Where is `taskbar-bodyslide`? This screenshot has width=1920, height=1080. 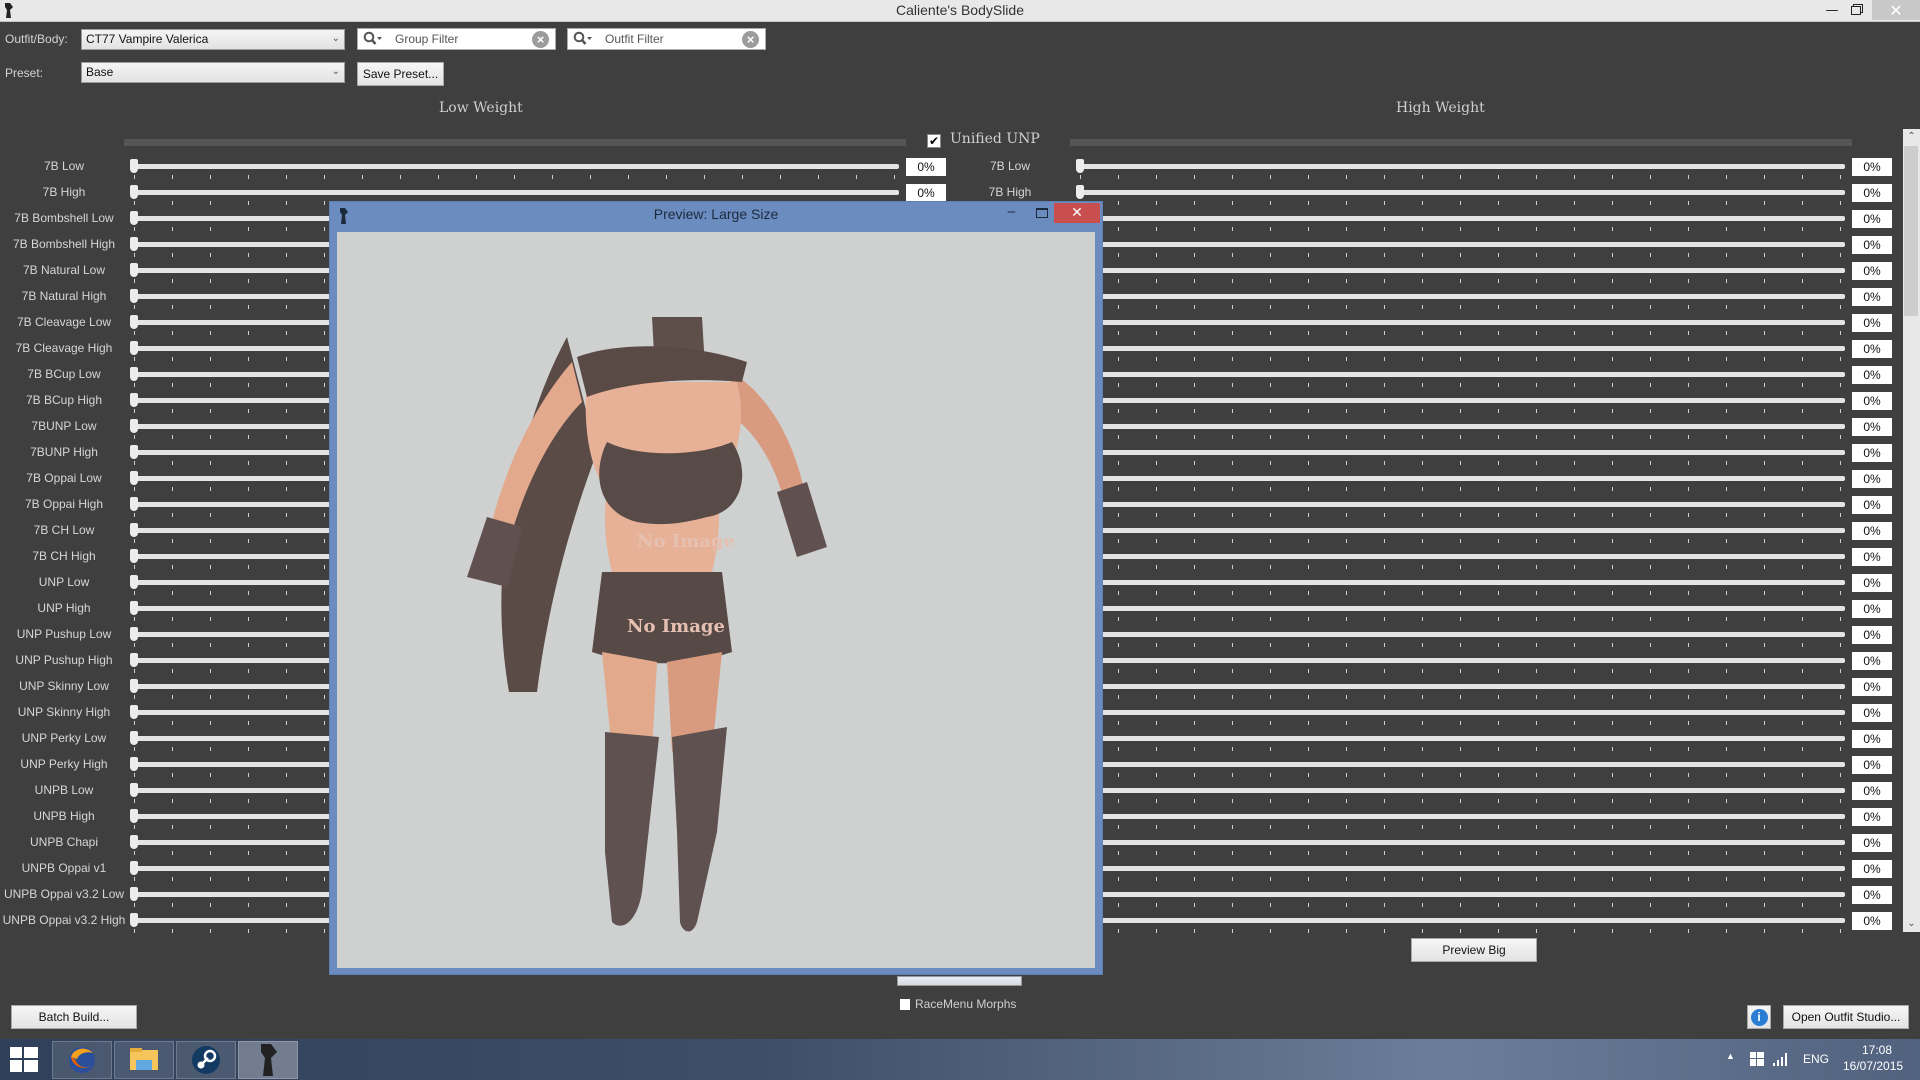 taskbar-bodyslide is located at coordinates (268, 1060).